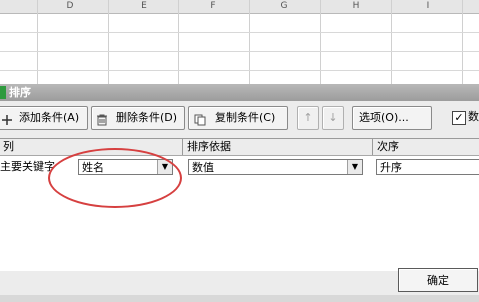 Image resolution: width=479 pixels, height=302 pixels. What do you see at coordinates (239, 92) in the screenshot?
I see `dialog-titlebar: 排序` at bounding box center [239, 92].